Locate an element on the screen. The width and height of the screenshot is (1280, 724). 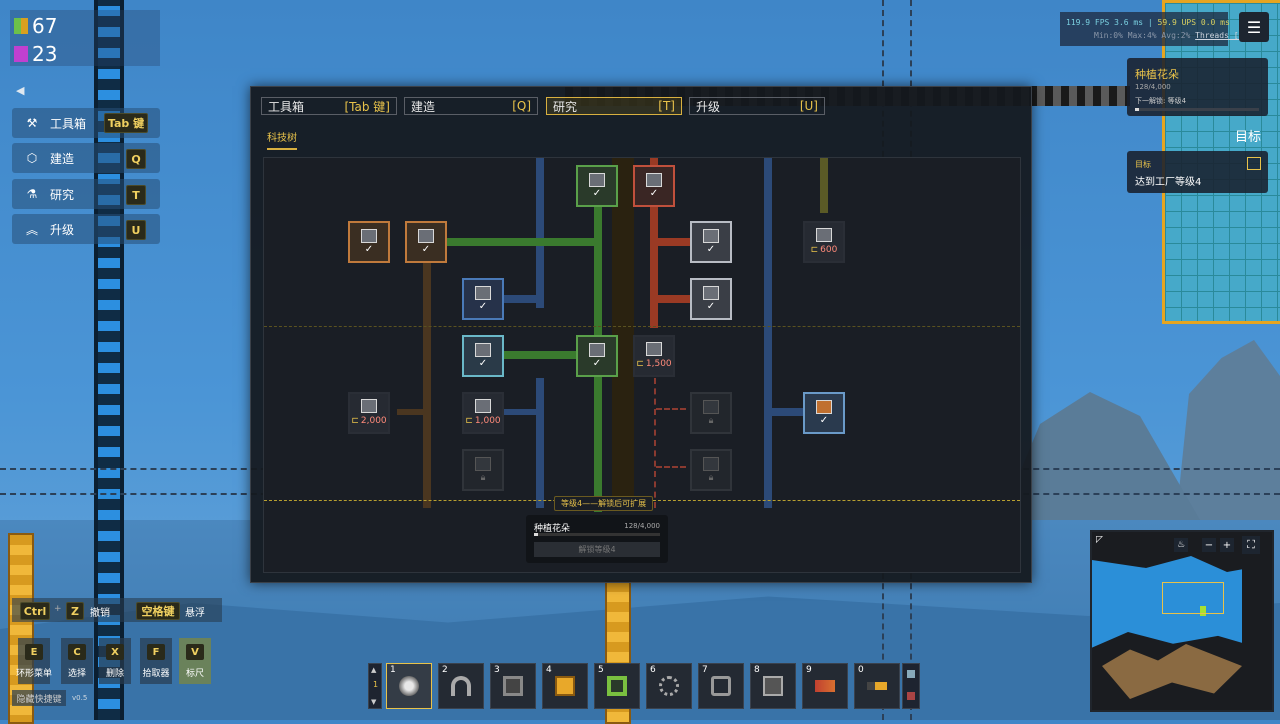
quest-card-main: 种植花朵 128/4,000 下一解锁: 等级4 is located at coordinates (1197, 87).